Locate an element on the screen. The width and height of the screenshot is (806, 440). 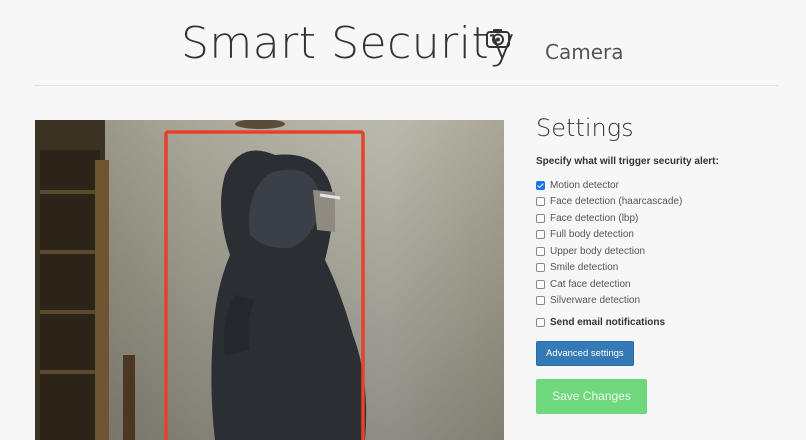
face-haarcascade-checkbox is located at coordinates (540, 202).